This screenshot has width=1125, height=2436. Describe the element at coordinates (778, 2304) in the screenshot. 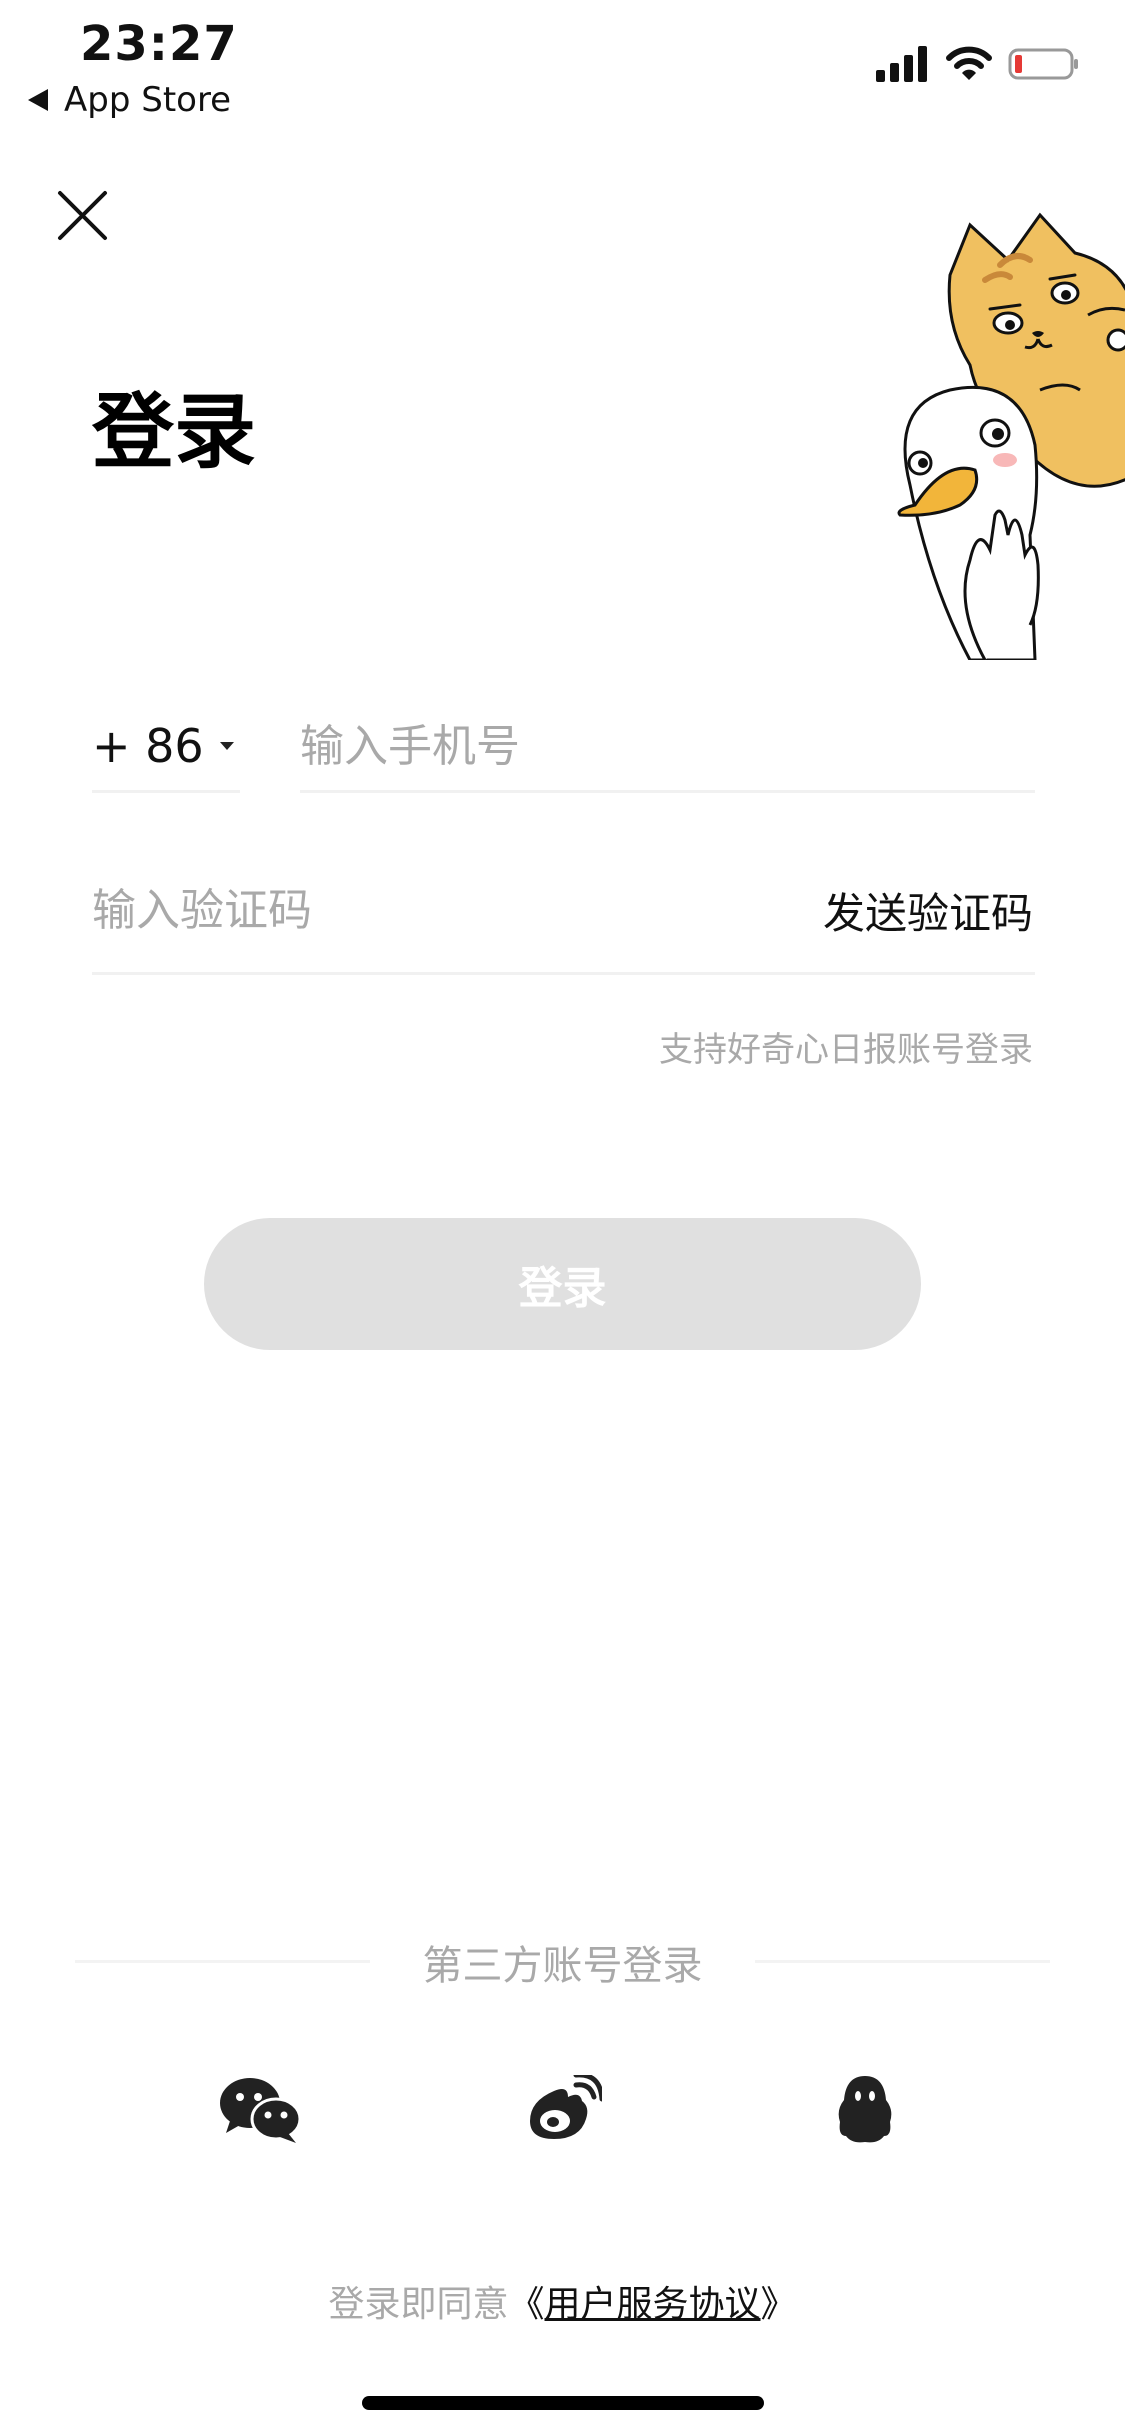

I see `agreement-close-bracket: 》` at that location.